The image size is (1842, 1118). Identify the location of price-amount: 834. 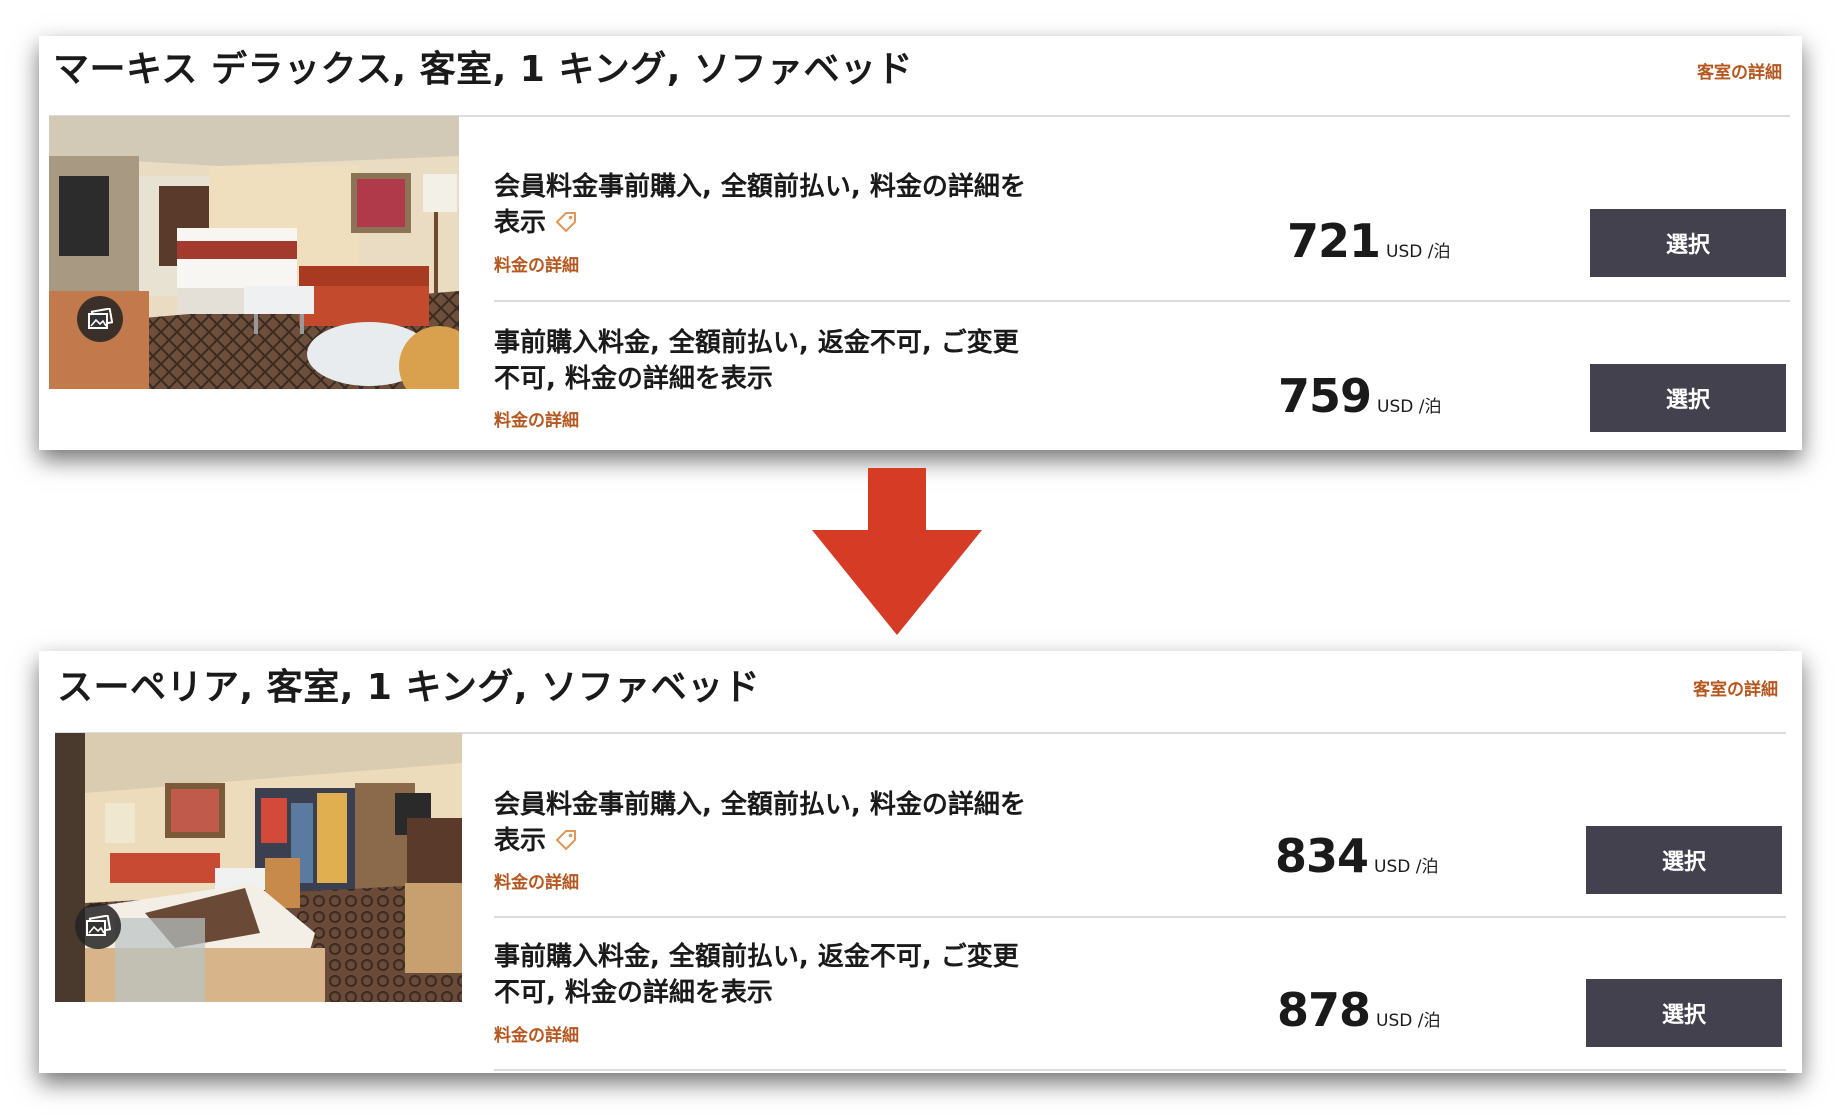
(1322, 856).